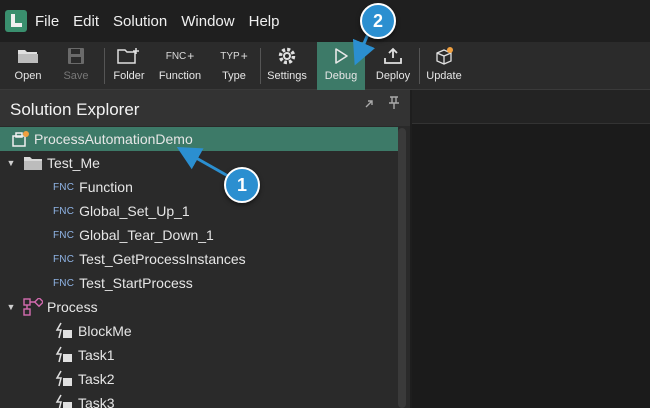 This screenshot has width=650, height=408. I want to click on tree-item-function: FNC Function, so click(199, 187).